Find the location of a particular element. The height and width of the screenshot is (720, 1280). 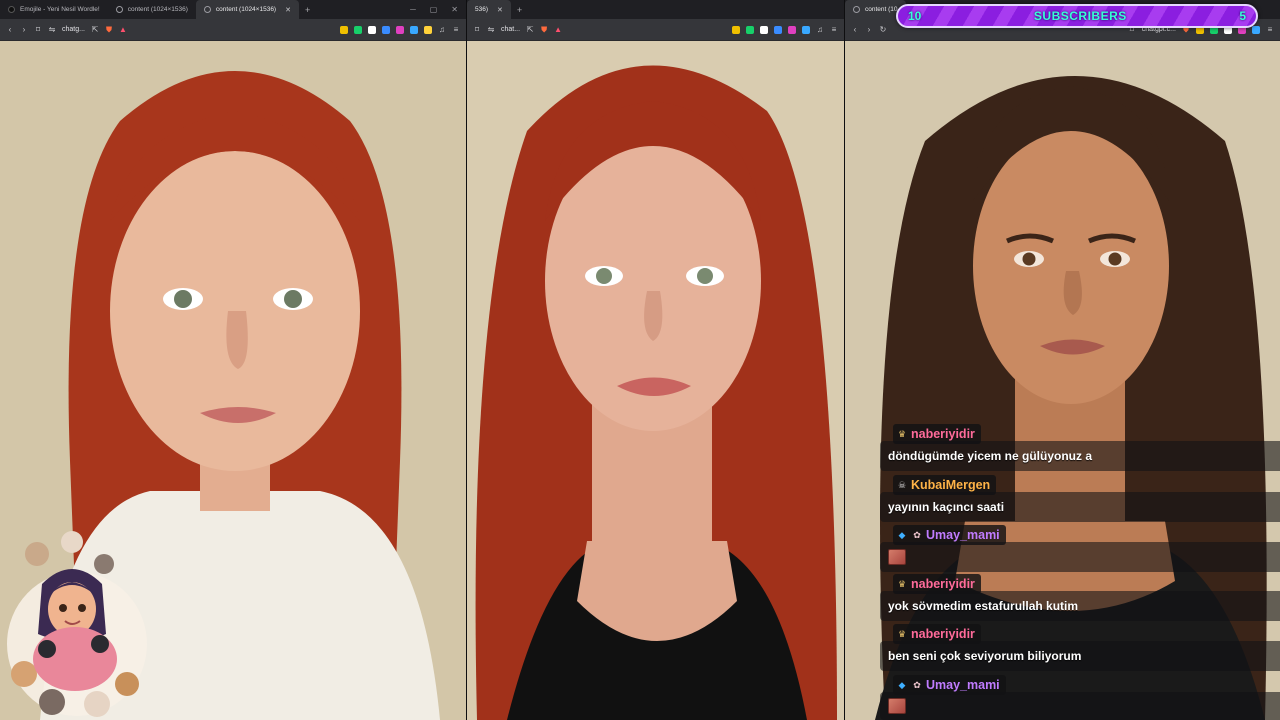

reload-icon: ↻ is located at coordinates (883, 29).